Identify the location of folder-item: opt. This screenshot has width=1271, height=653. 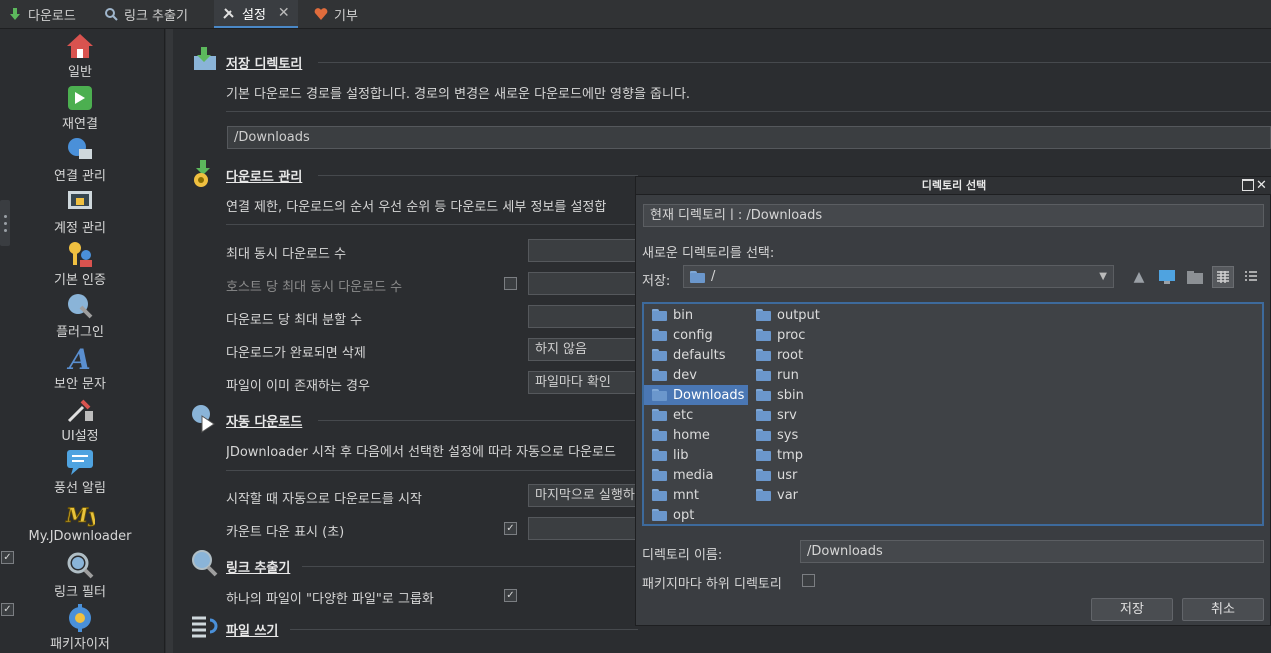
(696, 515).